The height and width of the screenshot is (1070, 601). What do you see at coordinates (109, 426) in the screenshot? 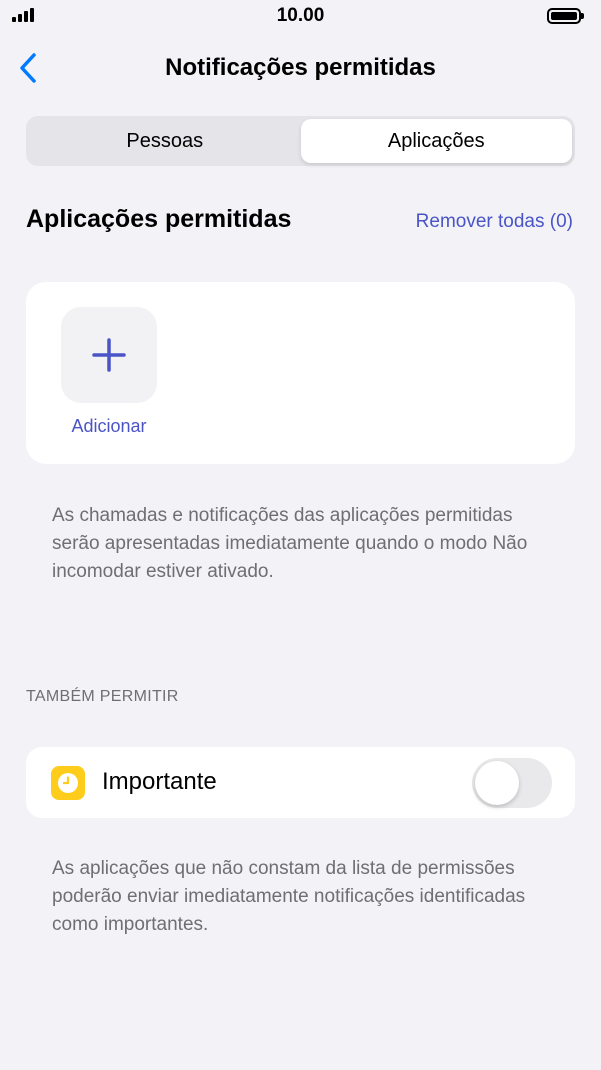
I see `add-app-label: Adicionar` at bounding box center [109, 426].